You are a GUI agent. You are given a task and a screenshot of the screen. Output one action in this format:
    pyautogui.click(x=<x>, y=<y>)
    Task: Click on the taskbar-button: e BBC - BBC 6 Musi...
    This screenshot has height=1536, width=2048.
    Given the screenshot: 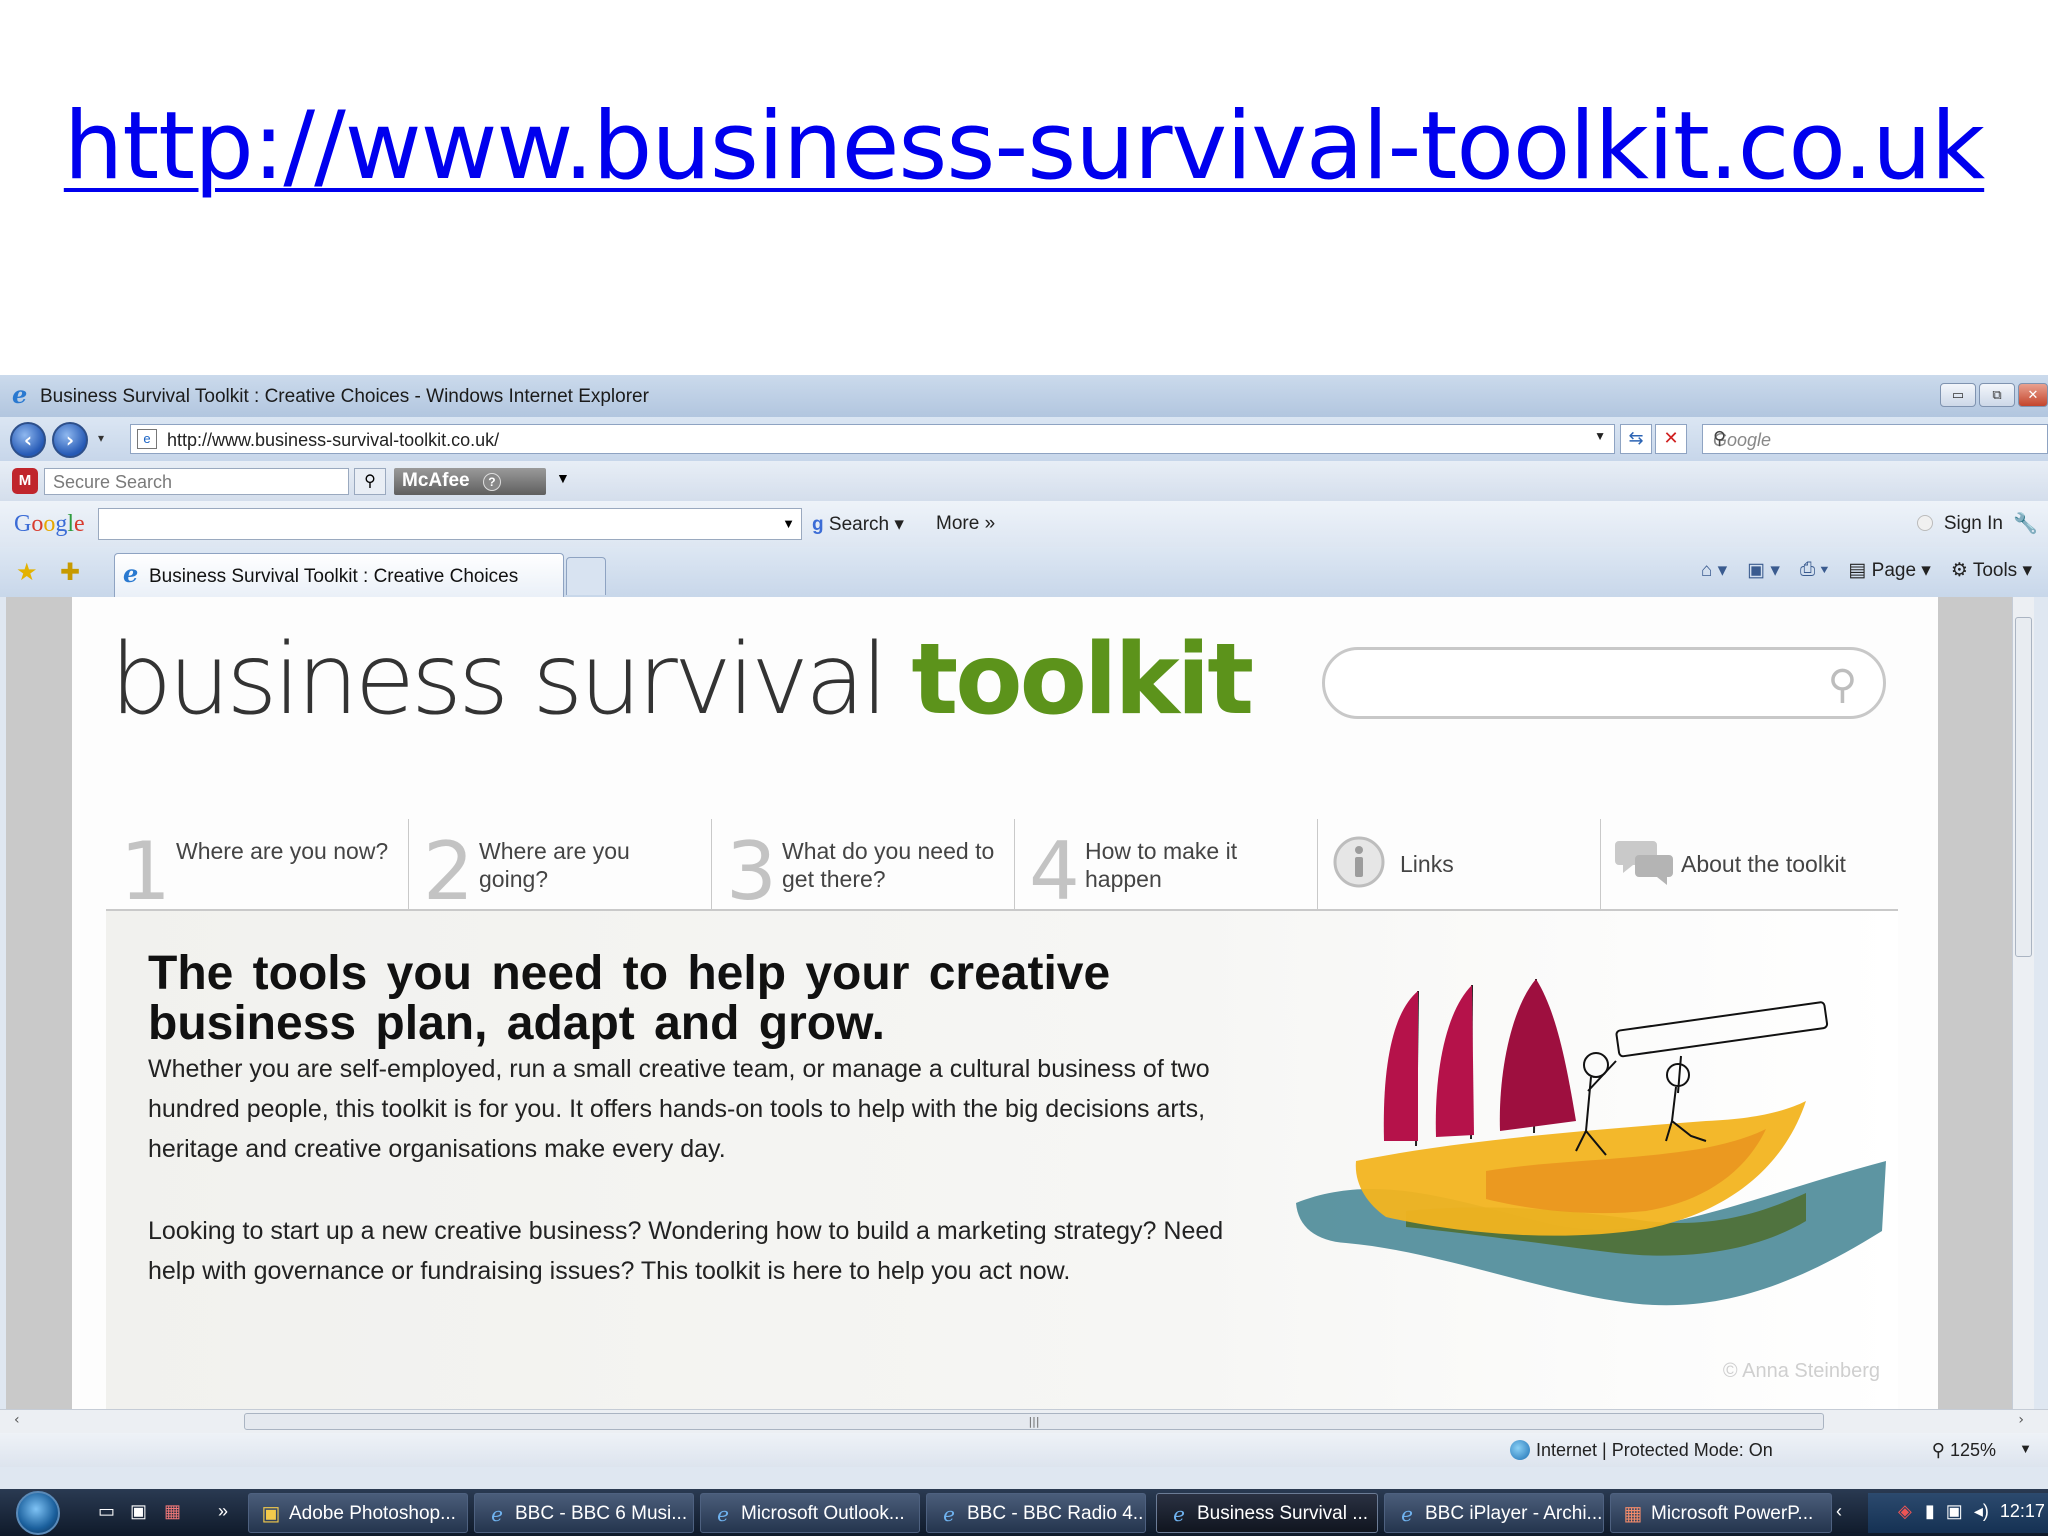 What is the action you would take?
    pyautogui.click(x=584, y=1513)
    